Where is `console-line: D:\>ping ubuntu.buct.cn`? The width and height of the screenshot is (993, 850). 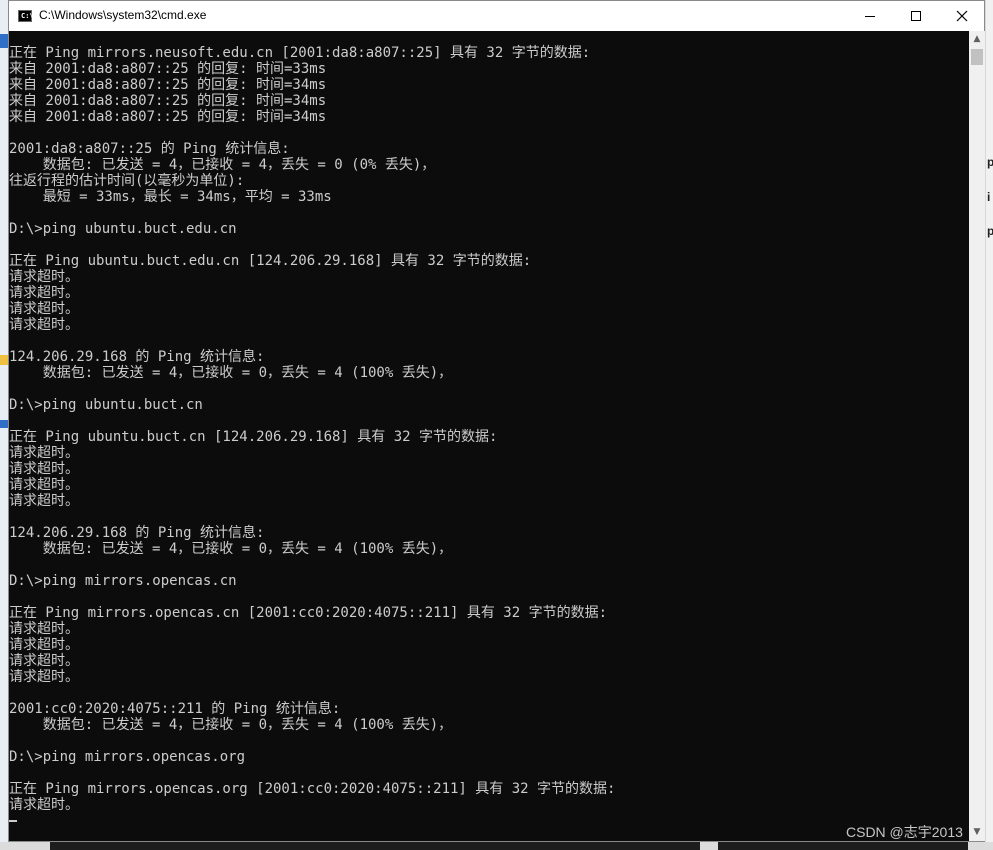 console-line: D:\>ping ubuntu.buct.cn is located at coordinates (106, 405).